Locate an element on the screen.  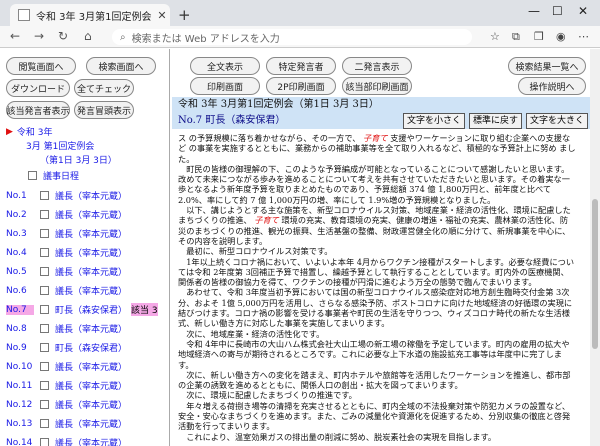
list-item: No.2 議長（宰本元蔵） is located at coordinates (68, 215).